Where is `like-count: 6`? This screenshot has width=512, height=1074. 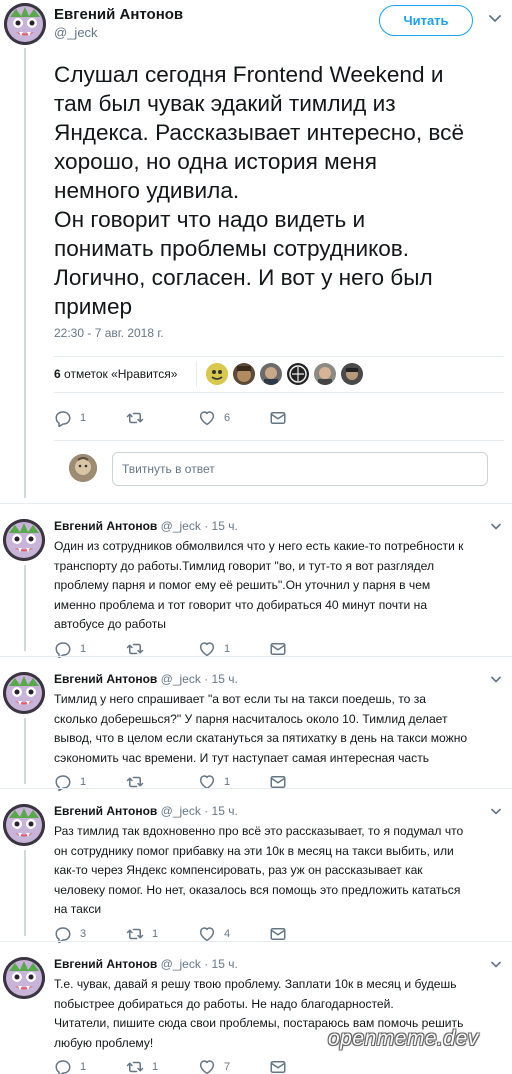 like-count: 6 is located at coordinates (227, 418).